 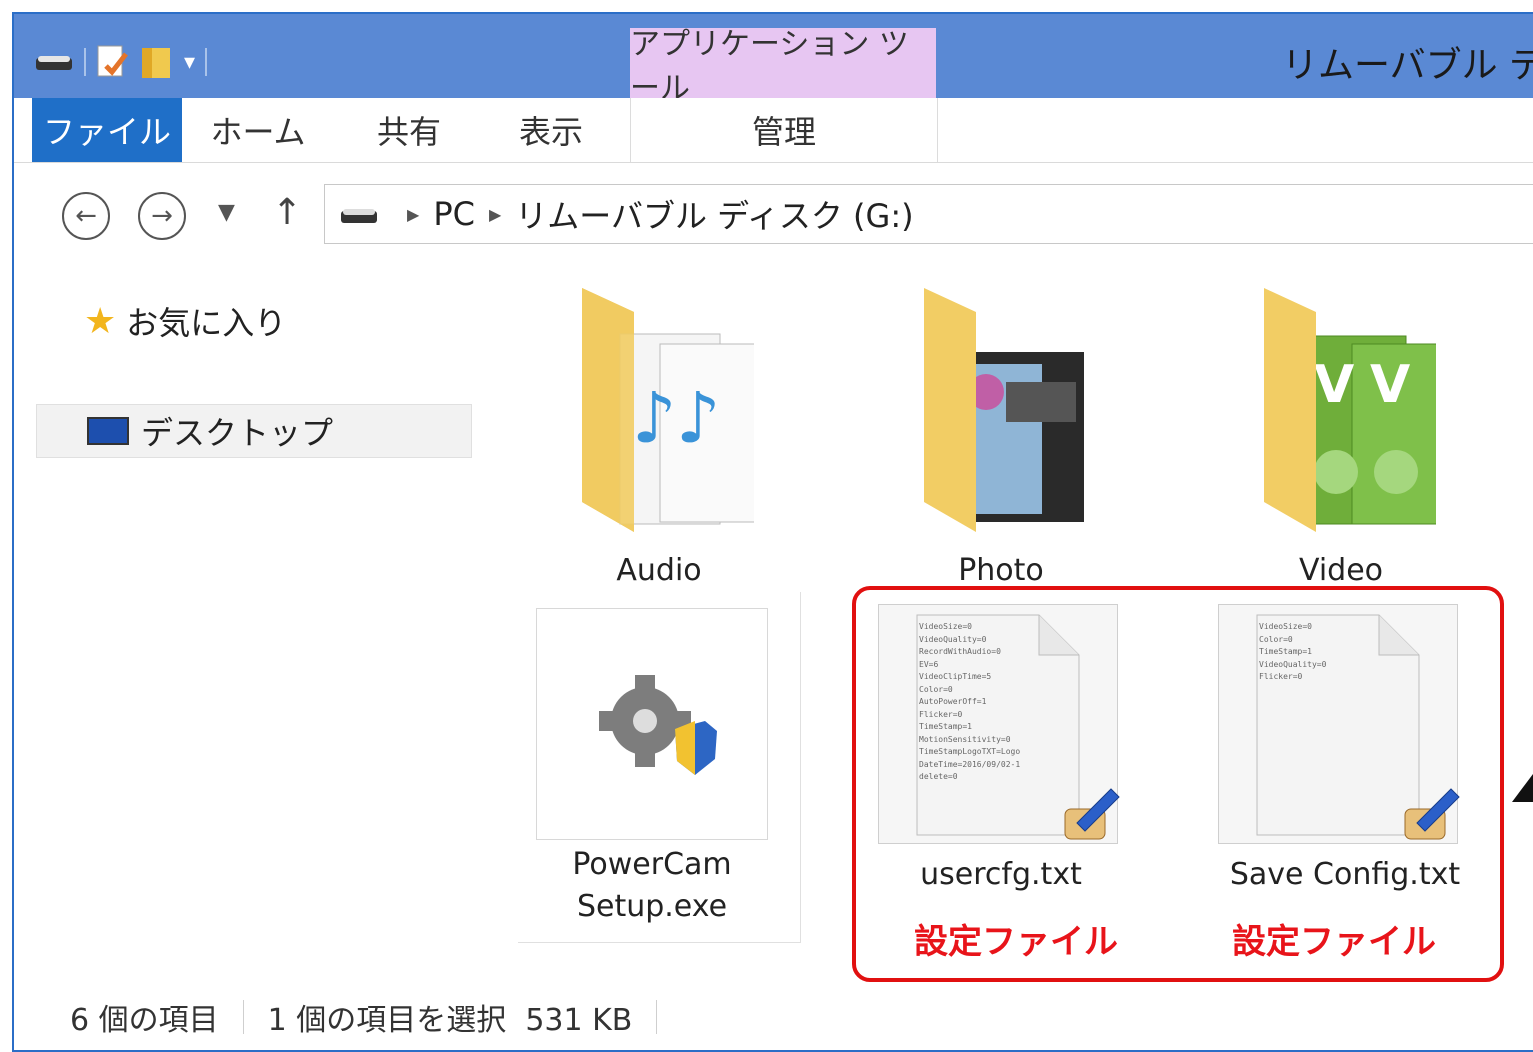 What do you see at coordinates (783, 66) in the screenshot?
I see `application-tools-context-tab: アプリケーション ツール` at bounding box center [783, 66].